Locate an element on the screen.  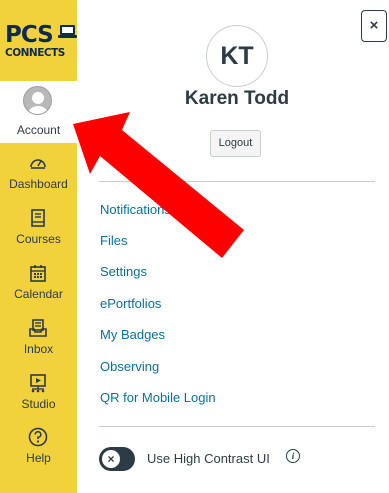
high-contrast-label: Use High Contrast UI is located at coordinates (208, 458).